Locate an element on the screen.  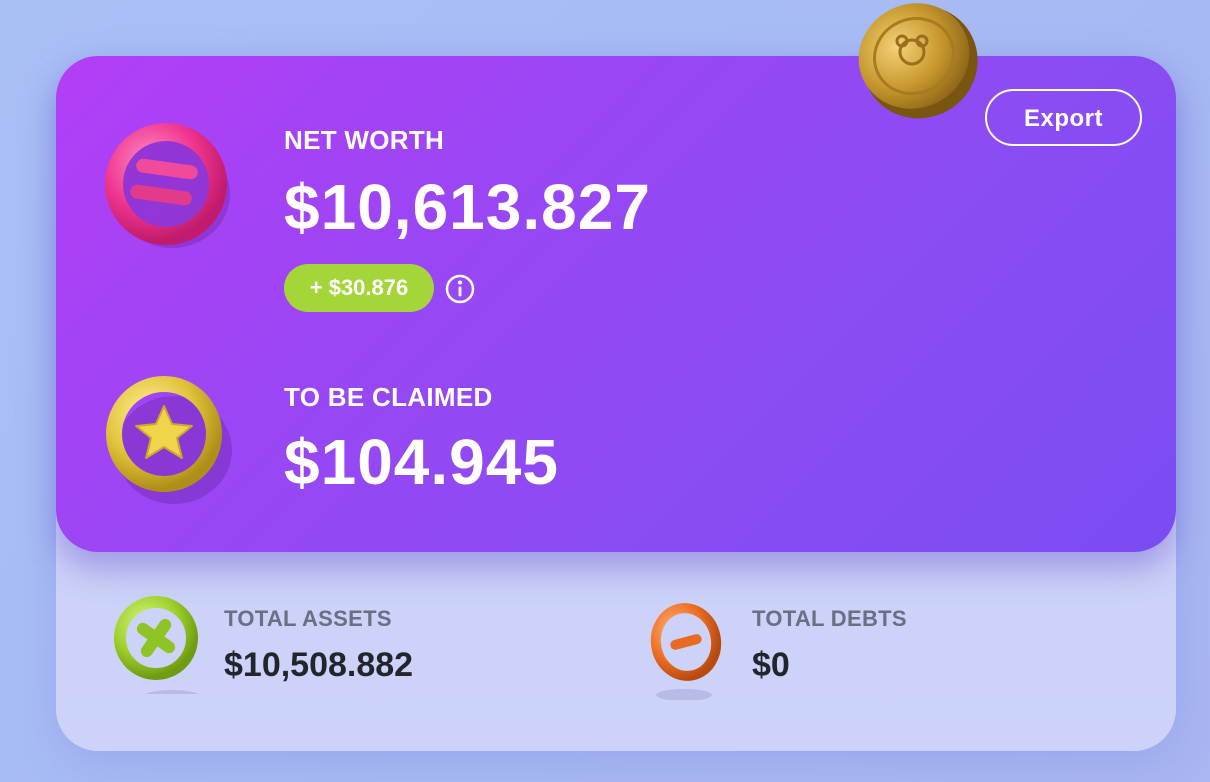
to-be-claimed-label: TO BE CLAIMED is located at coordinates (388, 397).